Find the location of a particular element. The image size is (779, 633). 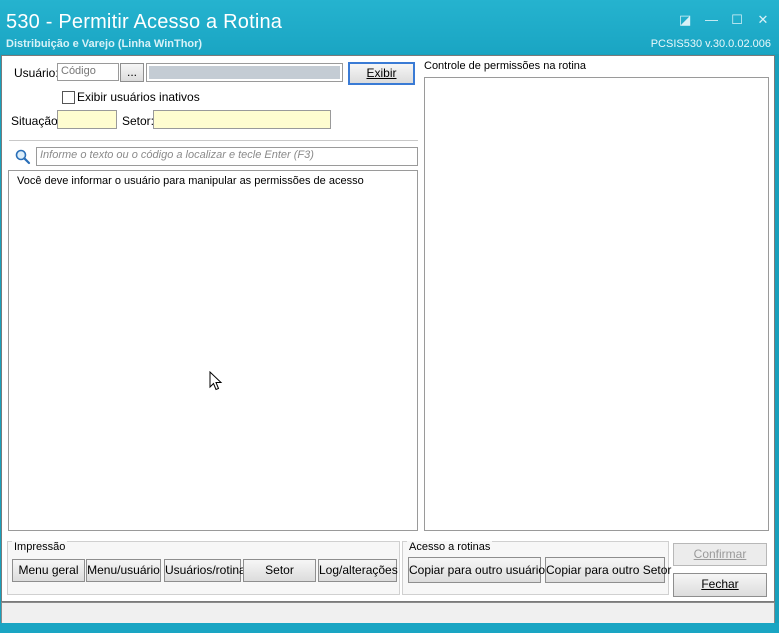

desktop-background is located at coordinates (389, 628).